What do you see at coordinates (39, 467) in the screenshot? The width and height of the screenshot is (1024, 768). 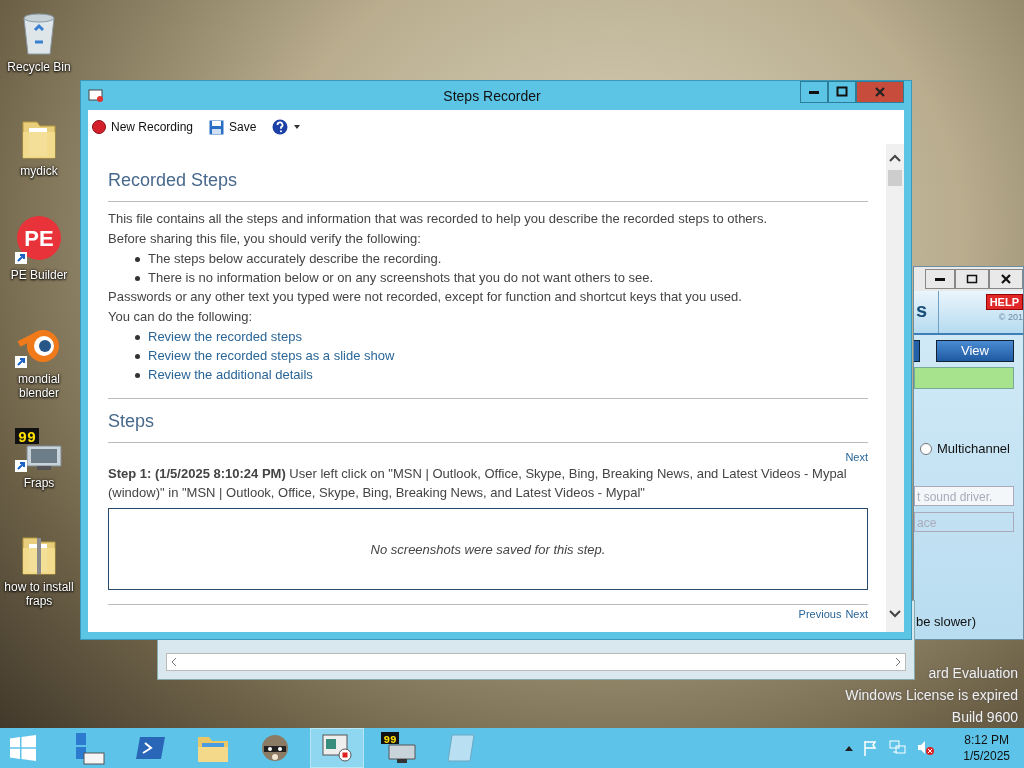 I see `desktop-icon: 99 Fraps` at bounding box center [39, 467].